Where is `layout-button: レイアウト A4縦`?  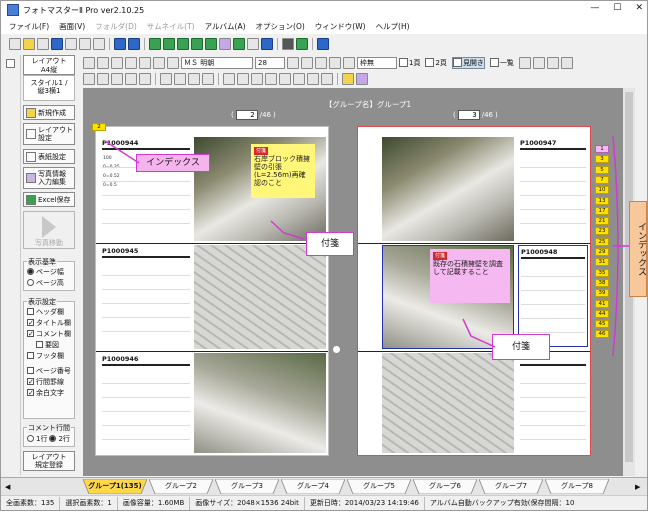 layout-button: レイアウト A4縦 is located at coordinates (49, 65).